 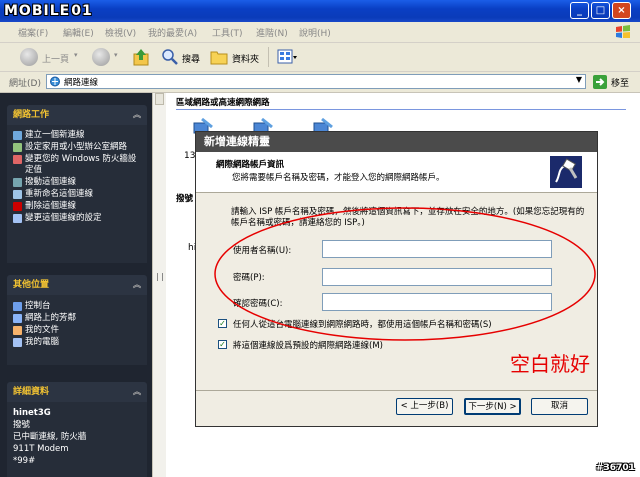 I want to click on network-task-item-label: 建立一個新連線, so click(x=55, y=135).